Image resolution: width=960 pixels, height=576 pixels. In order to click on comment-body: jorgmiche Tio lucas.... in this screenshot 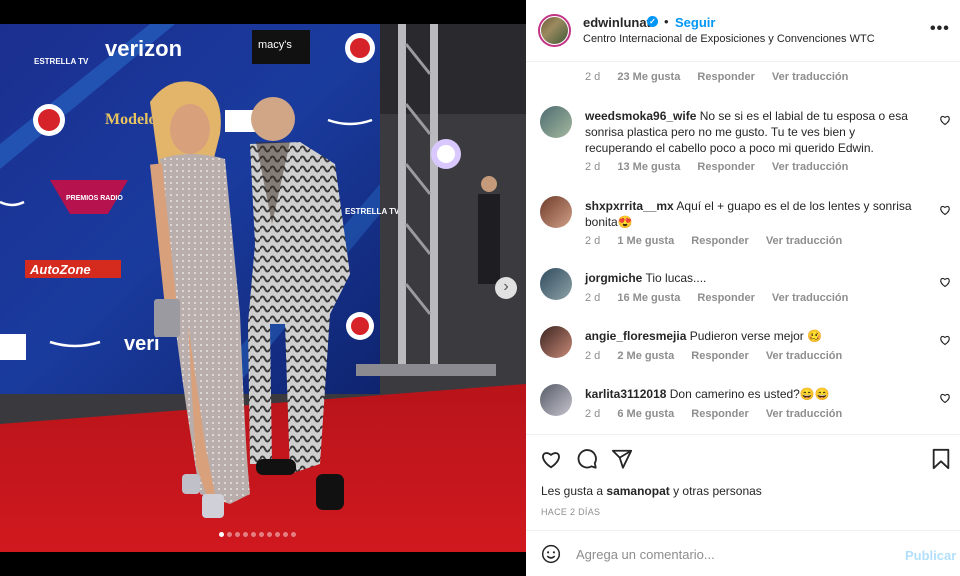, I will do `click(755, 278)`.